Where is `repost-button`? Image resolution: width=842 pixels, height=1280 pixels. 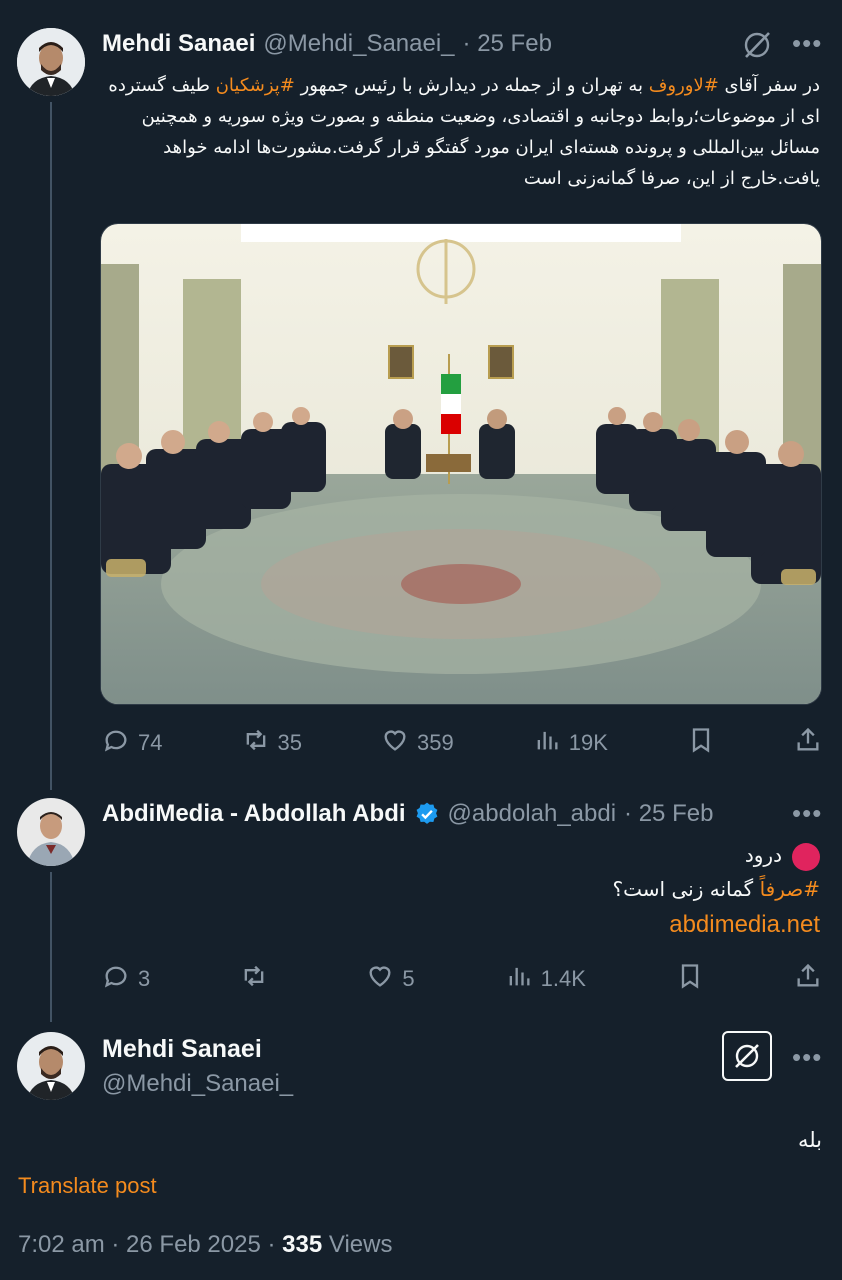 repost-button is located at coordinates (258, 979).